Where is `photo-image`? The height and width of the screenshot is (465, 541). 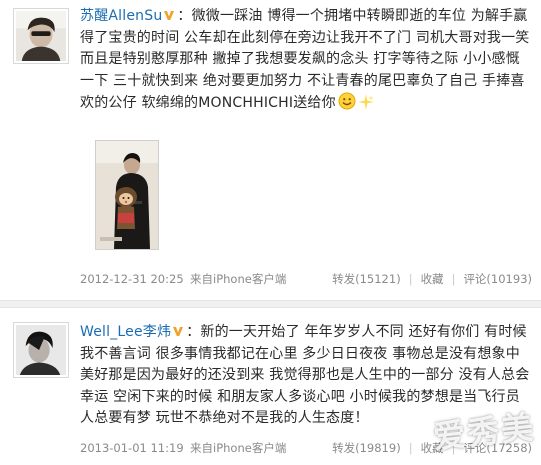
photo-image is located at coordinates (127, 195).